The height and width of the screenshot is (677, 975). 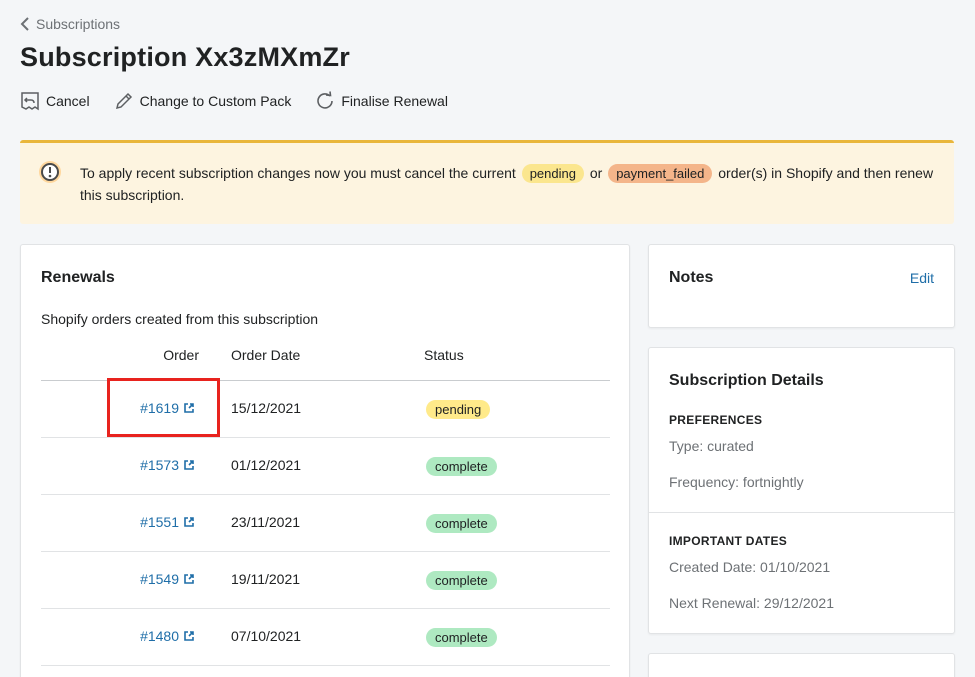 What do you see at coordinates (159, 408) in the screenshot?
I see `order-number: #1619` at bounding box center [159, 408].